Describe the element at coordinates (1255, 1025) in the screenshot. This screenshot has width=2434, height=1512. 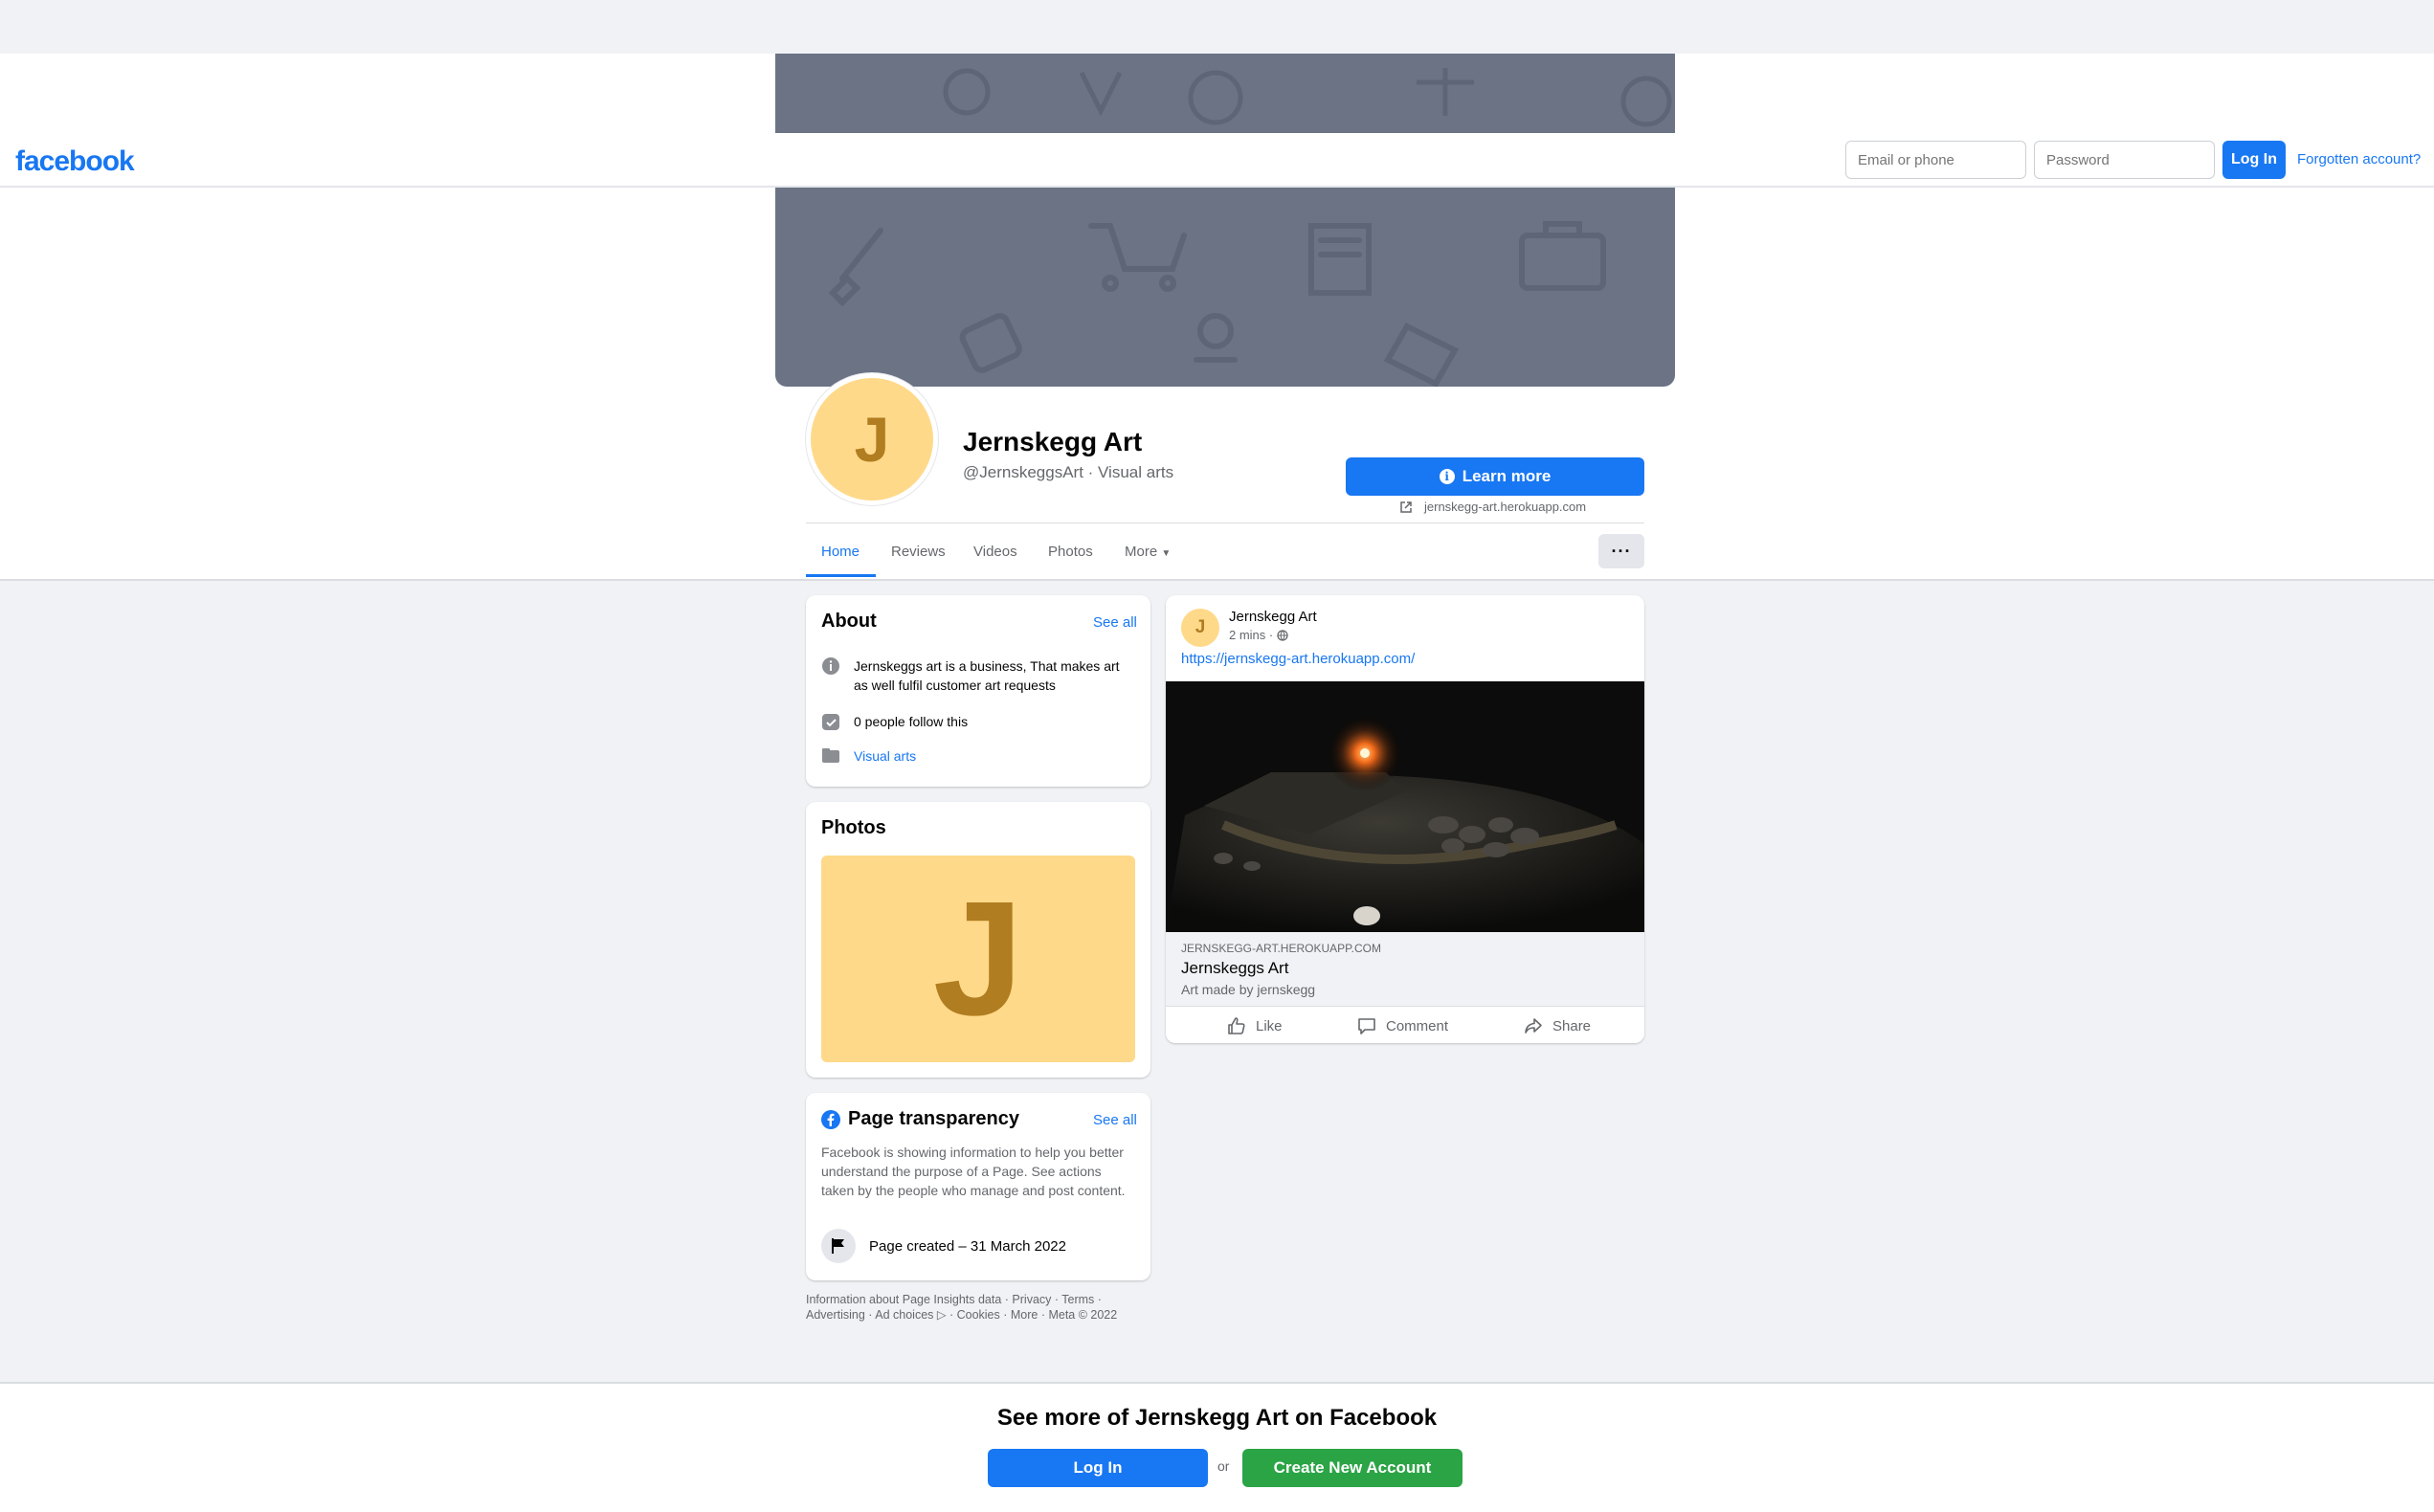
I see `like-button: Like` at that location.